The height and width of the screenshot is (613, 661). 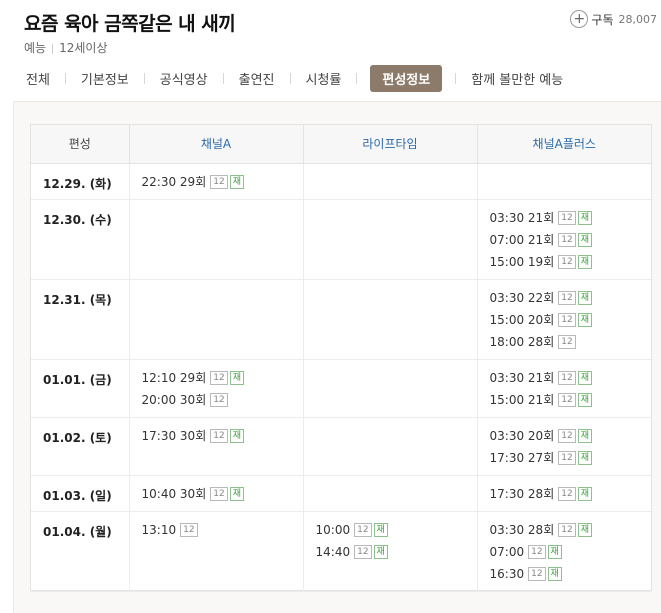 I want to click on schedule-entry: 22:30 29회 12 재, so click(x=216, y=184).